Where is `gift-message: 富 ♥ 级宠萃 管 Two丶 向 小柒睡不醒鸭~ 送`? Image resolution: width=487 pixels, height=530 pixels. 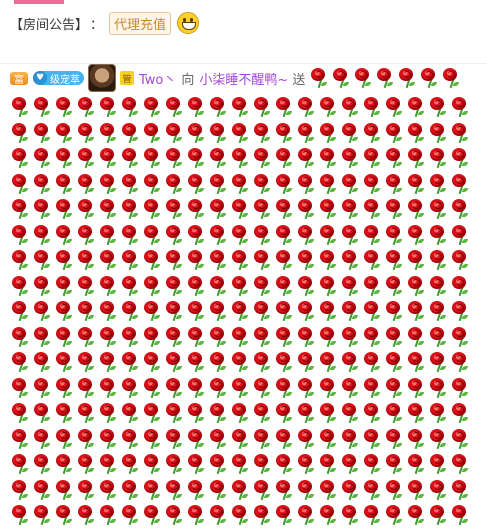
gift-message: 富 ♥ 级宠萃 管 Two丶 向 小柒睡不醒鸭~ 送 is located at coordinates (245, 78).